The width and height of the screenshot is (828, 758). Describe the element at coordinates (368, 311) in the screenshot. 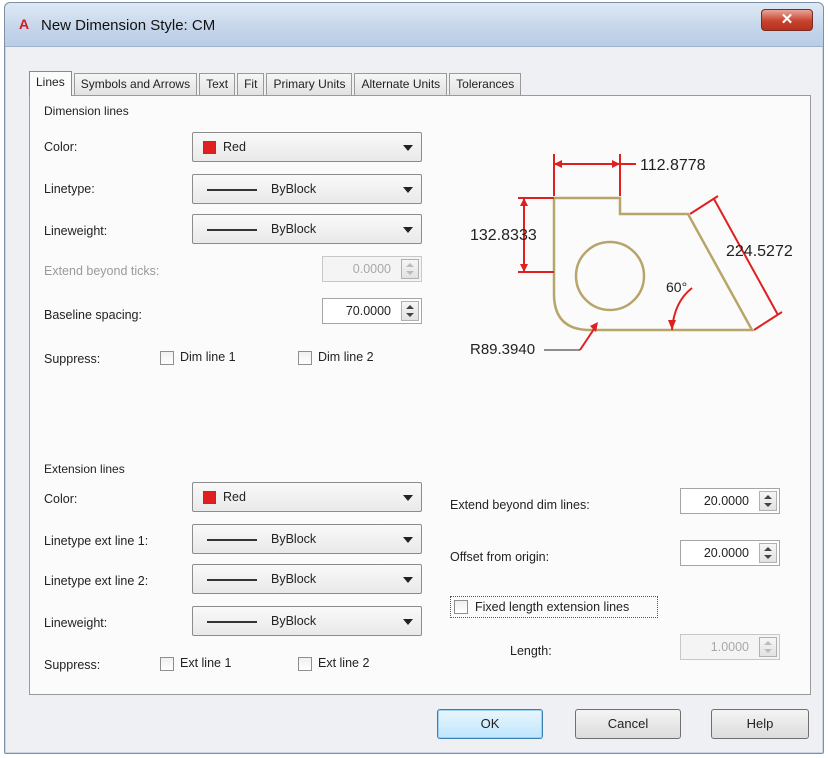

I see `baseline-spacing-value: 70.0000` at that location.